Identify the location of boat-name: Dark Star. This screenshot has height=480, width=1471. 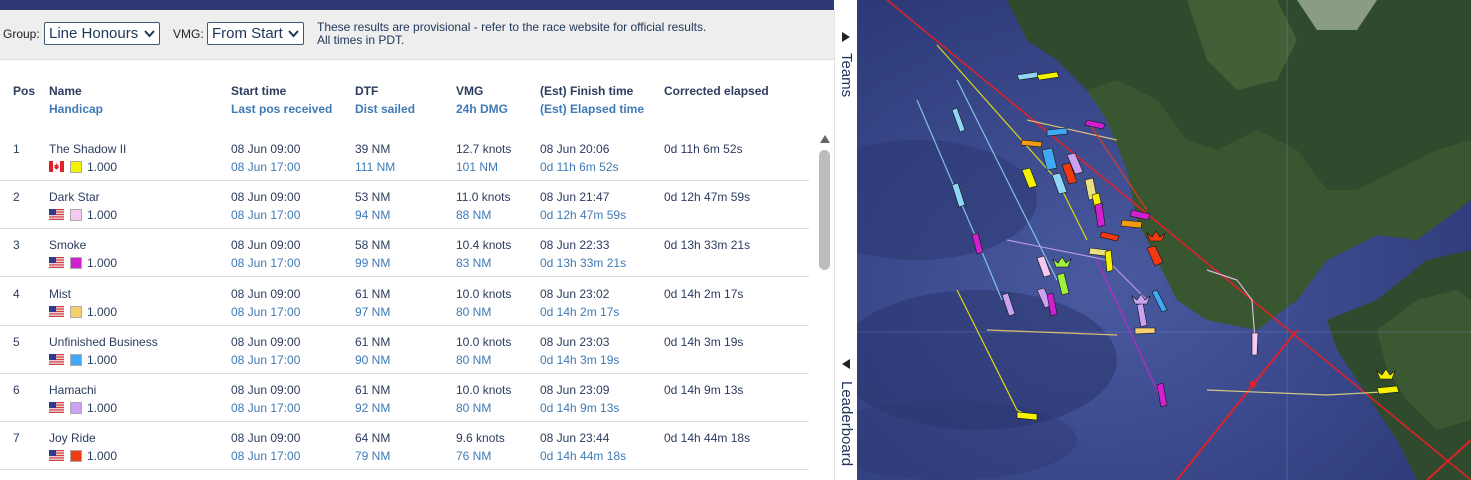
(74, 197).